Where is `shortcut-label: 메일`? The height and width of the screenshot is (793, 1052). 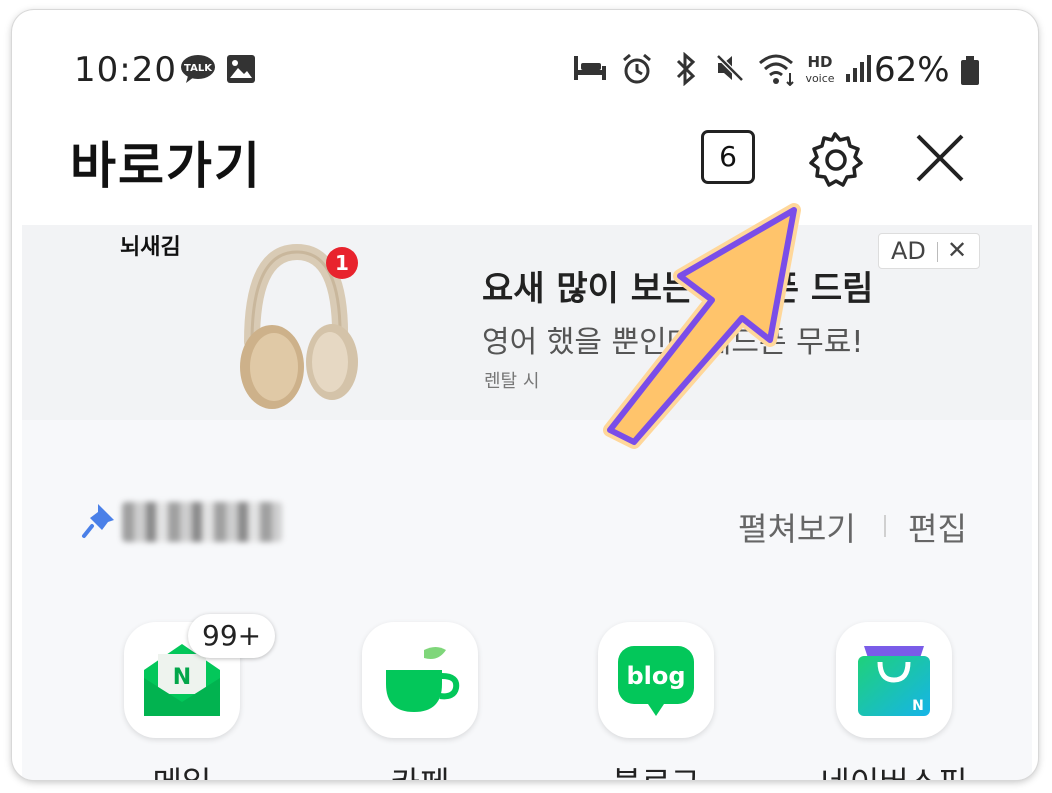
shortcut-label: 메일 is located at coordinates (182, 769).